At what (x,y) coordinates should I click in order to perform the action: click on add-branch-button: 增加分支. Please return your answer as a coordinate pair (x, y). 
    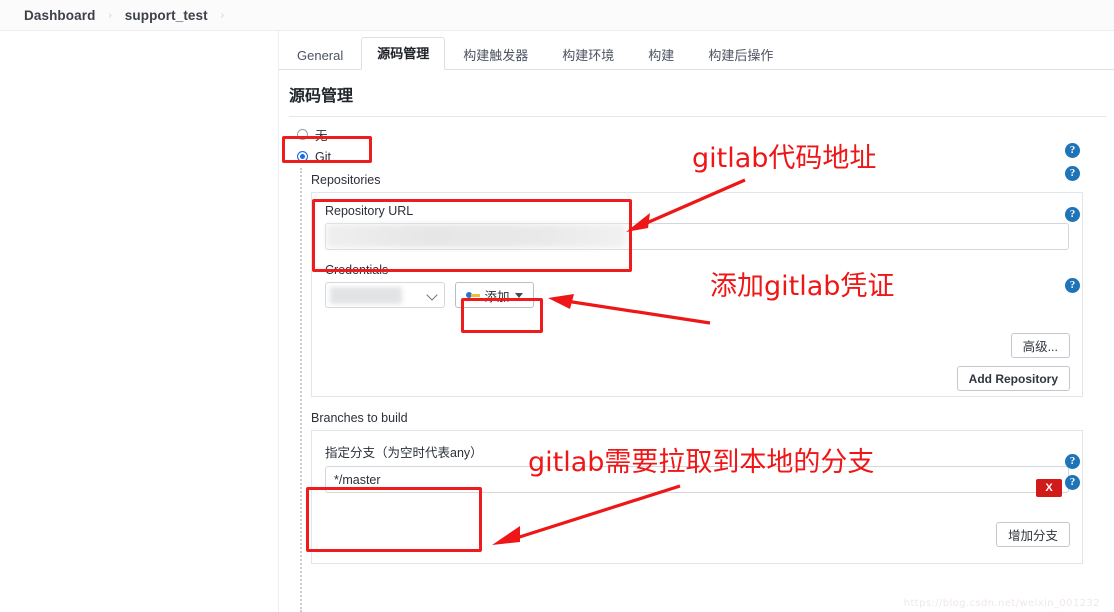
    Looking at the image, I should click on (1032, 534).